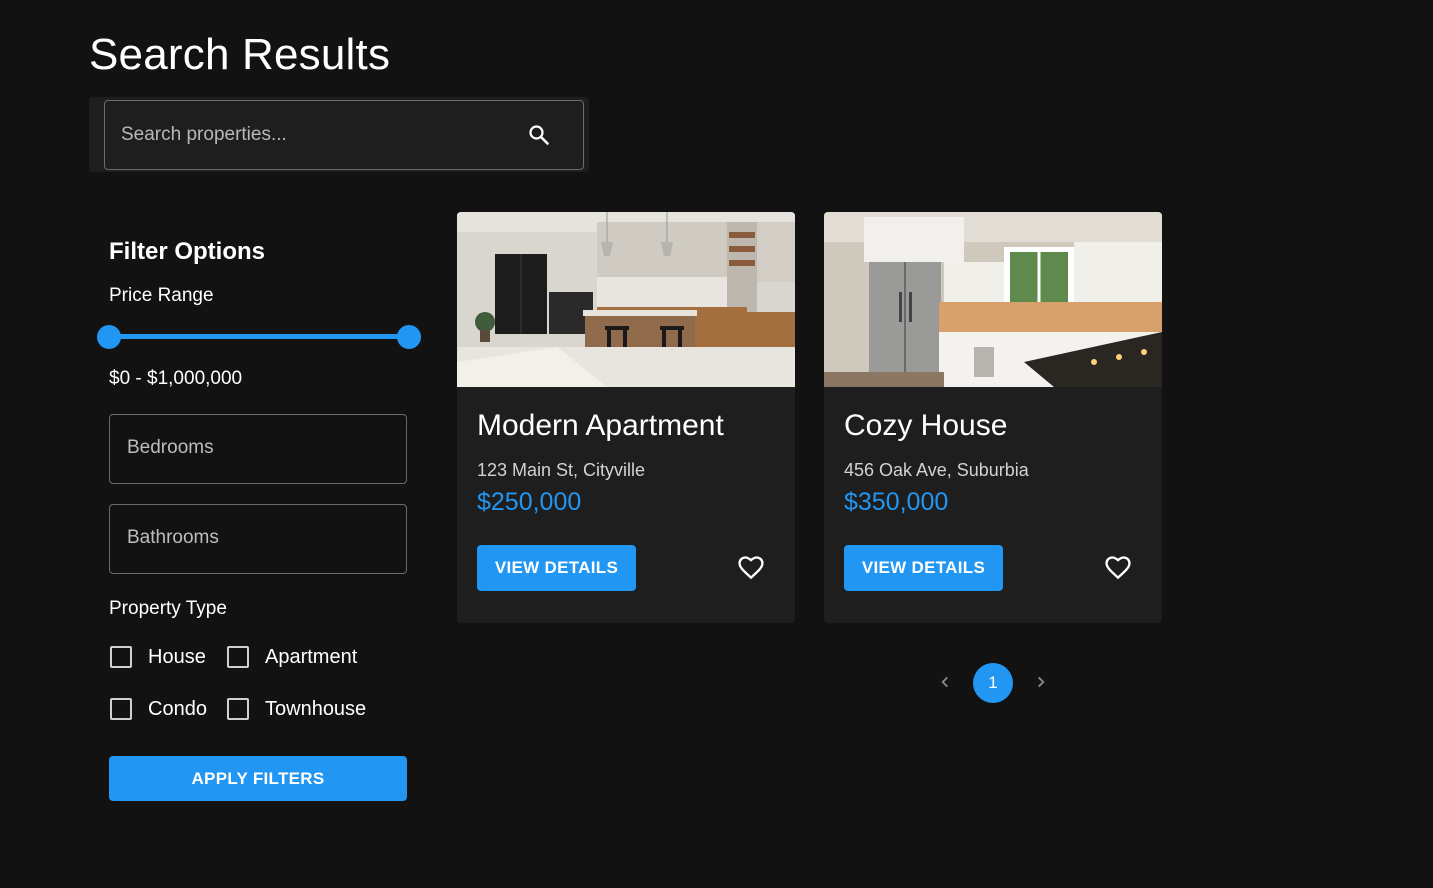 This screenshot has width=1433, height=888. What do you see at coordinates (561, 470) in the screenshot?
I see `property-address: 123 Main St, Cityville` at bounding box center [561, 470].